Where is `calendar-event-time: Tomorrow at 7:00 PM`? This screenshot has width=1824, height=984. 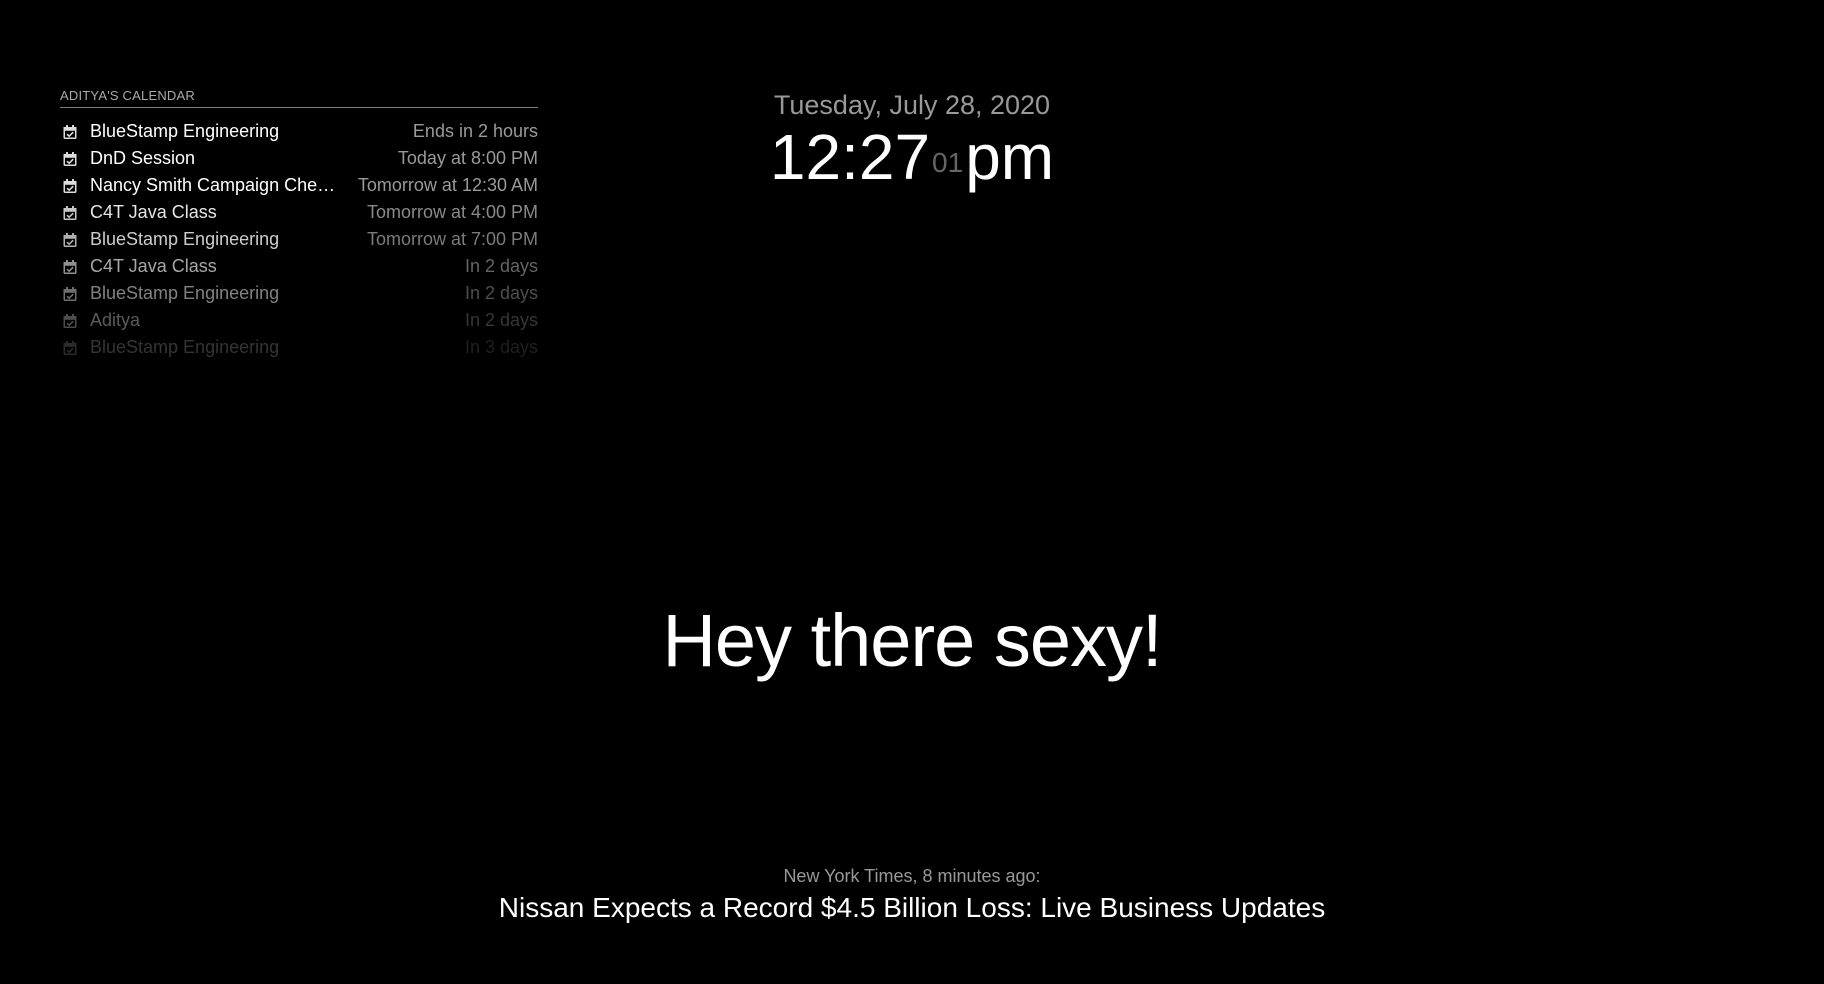
calendar-event-time: Tomorrow at 7:00 PM is located at coordinates (452, 239).